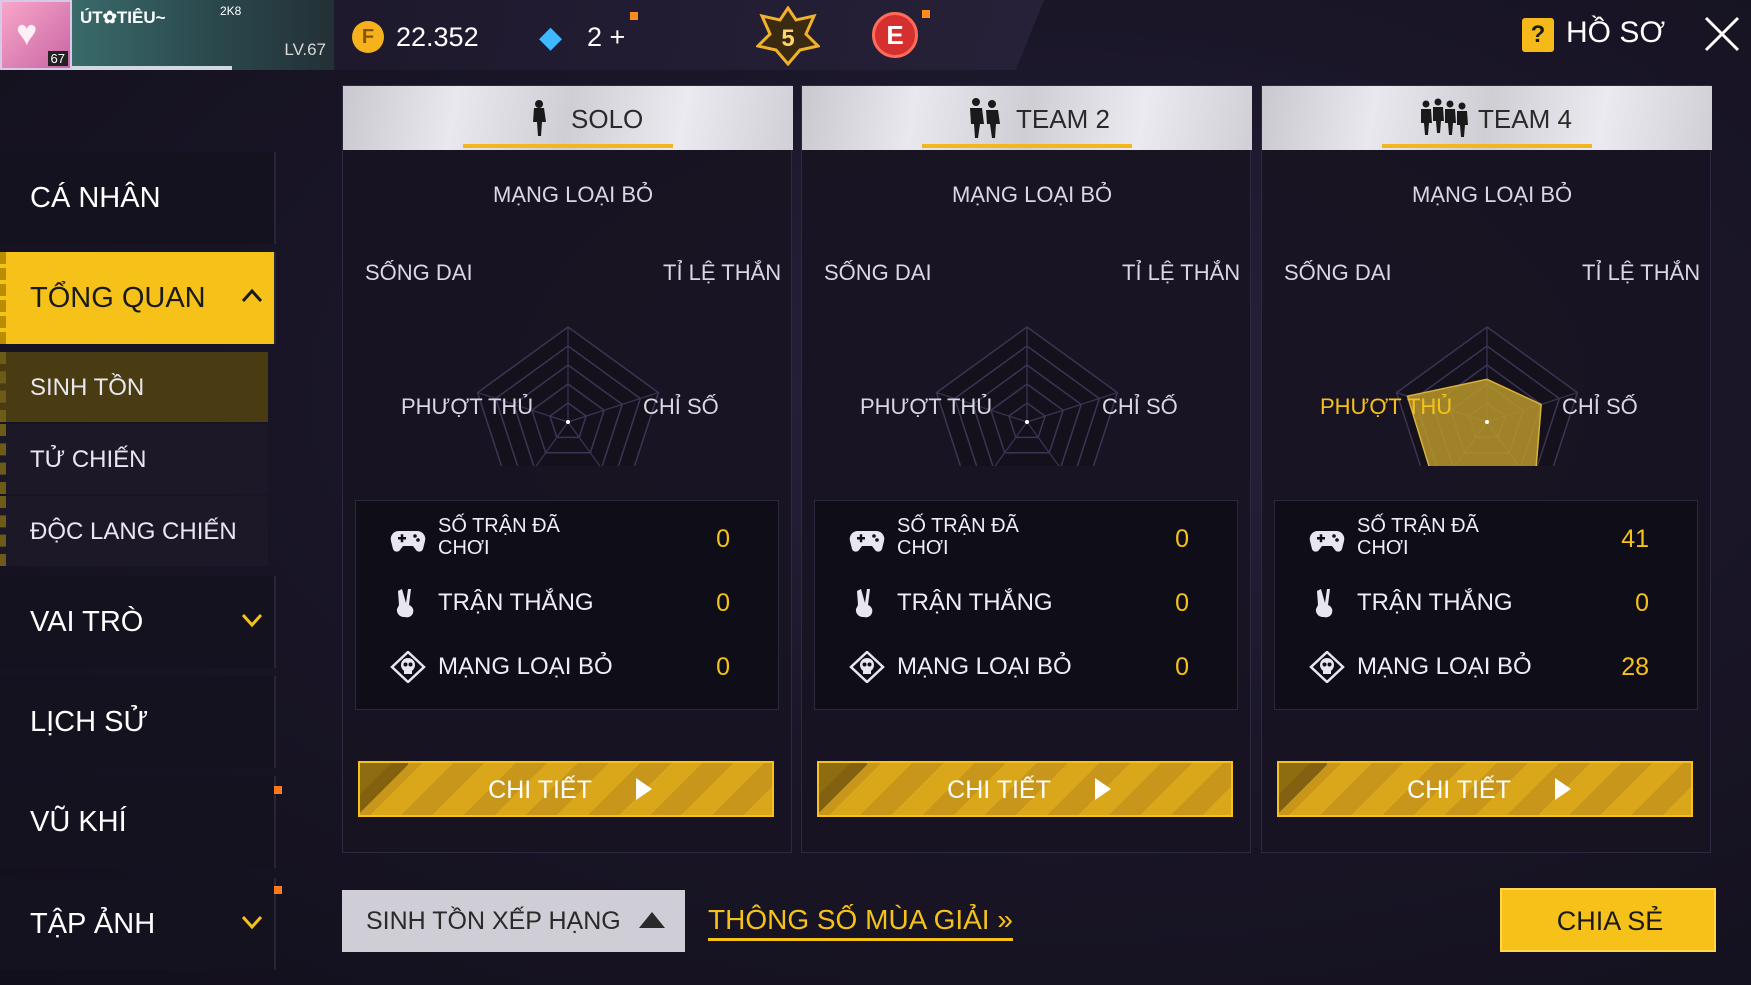  What do you see at coordinates (606, 37) in the screenshot?
I see `diamond-amount: 2 +` at bounding box center [606, 37].